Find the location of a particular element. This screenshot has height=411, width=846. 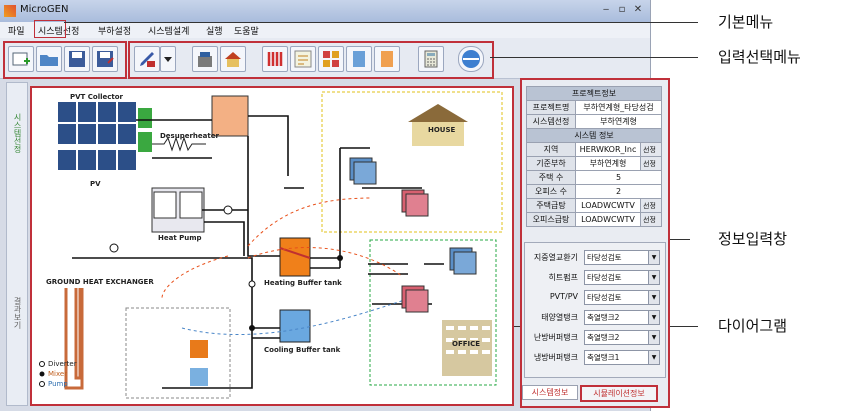

tab-results: 결과보기 is located at coordinates (17, 313).